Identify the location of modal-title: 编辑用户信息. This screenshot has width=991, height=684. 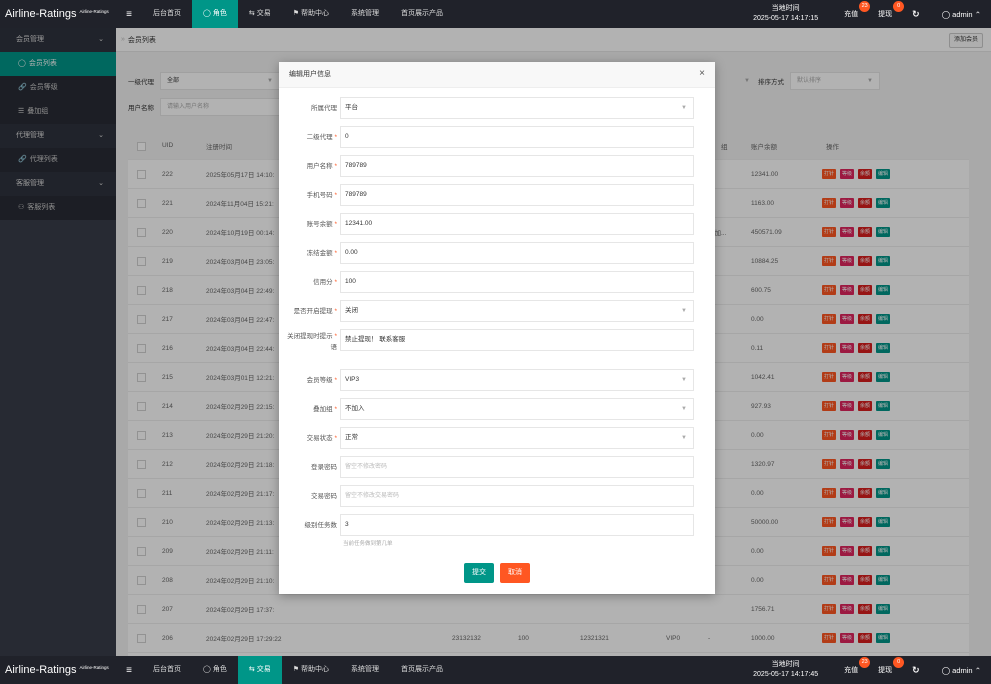
(497, 75).